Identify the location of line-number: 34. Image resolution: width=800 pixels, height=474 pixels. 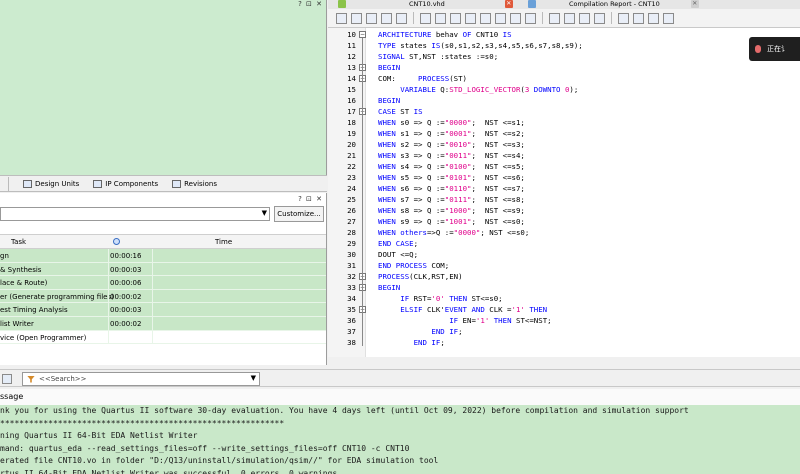
(351, 298).